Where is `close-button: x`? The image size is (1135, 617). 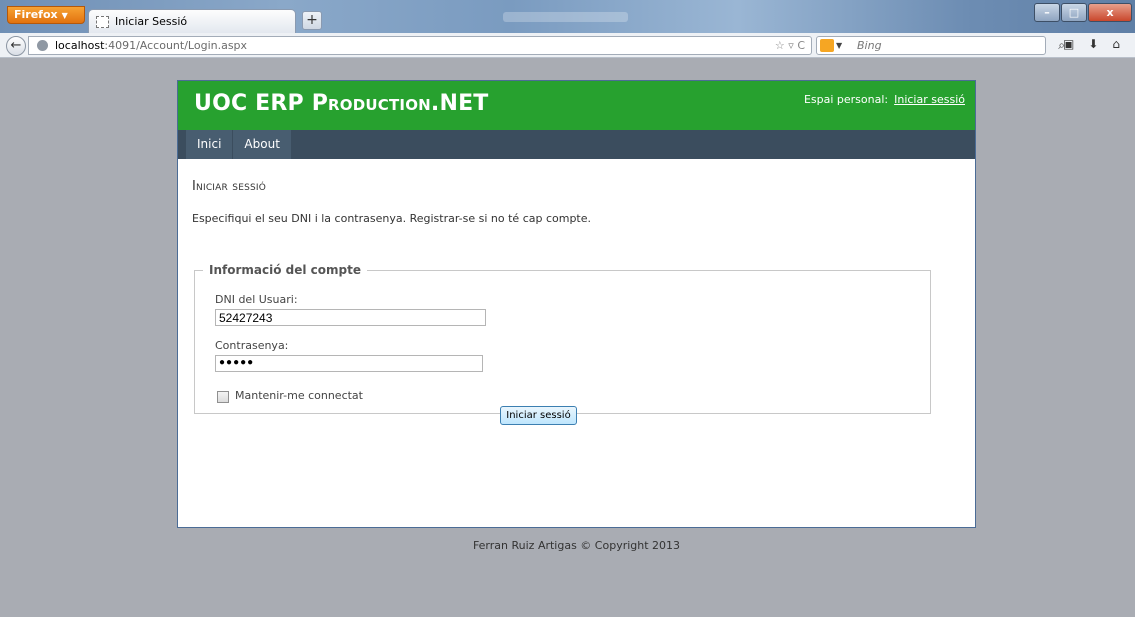 close-button: x is located at coordinates (1110, 12).